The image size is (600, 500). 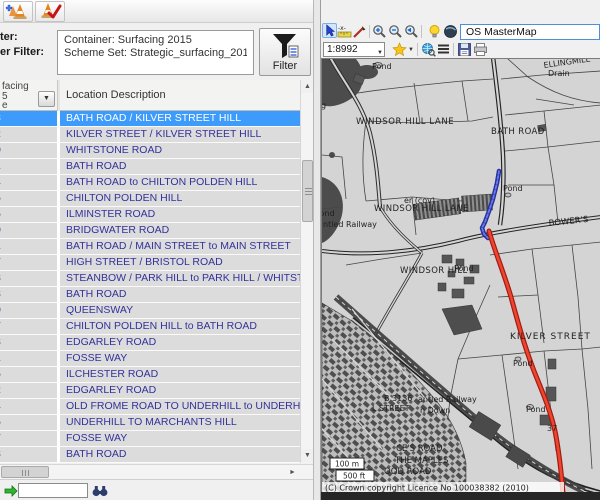 I want to click on row-location: BATH ROAD to CHILTON POLDEN HILL, so click(x=178, y=182).